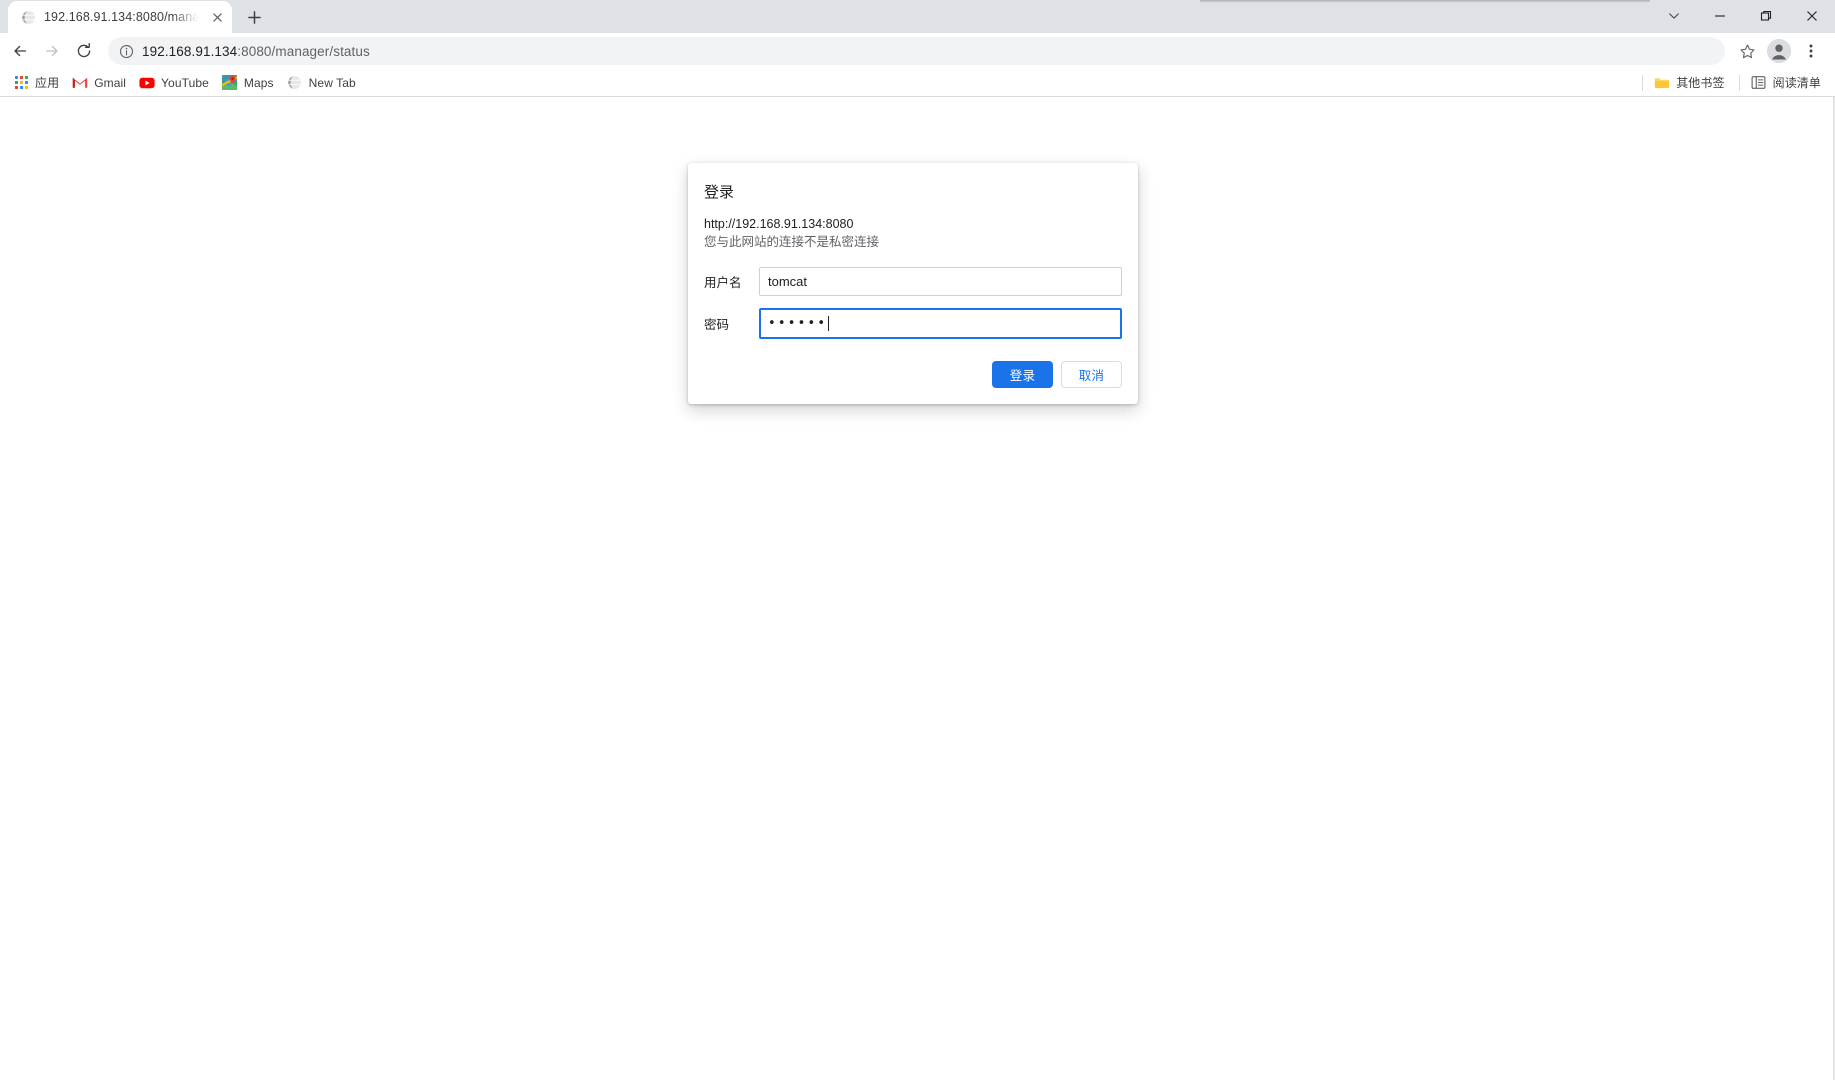 This screenshot has height=1080, width=1835. I want to click on text-caret, so click(829, 323).